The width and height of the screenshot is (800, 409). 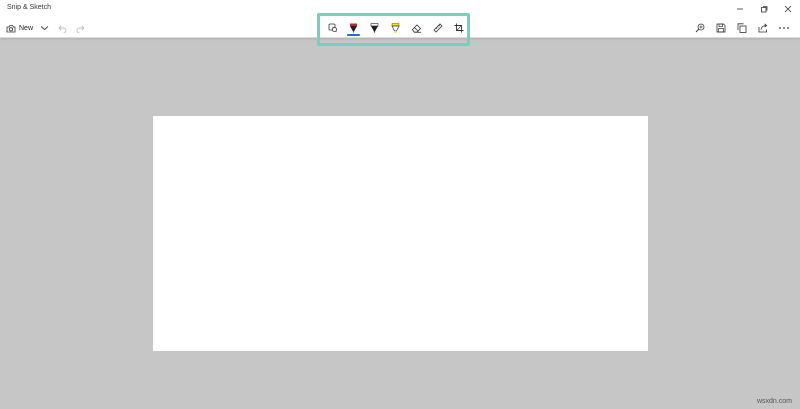 I want to click on watermark-text: wsxdn.com, so click(x=774, y=401).